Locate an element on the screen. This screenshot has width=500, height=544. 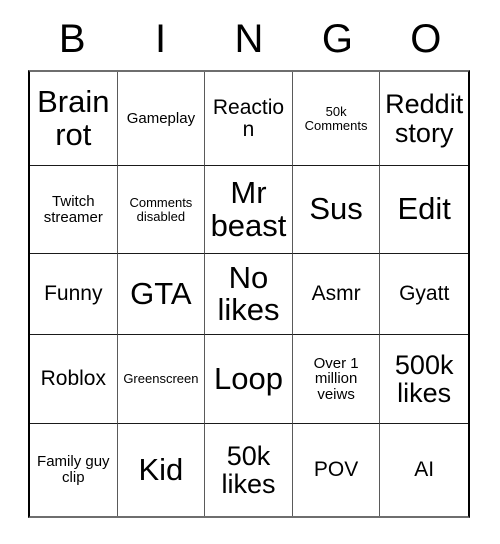
bingo-cell-label: Loop is located at coordinates (248, 378).